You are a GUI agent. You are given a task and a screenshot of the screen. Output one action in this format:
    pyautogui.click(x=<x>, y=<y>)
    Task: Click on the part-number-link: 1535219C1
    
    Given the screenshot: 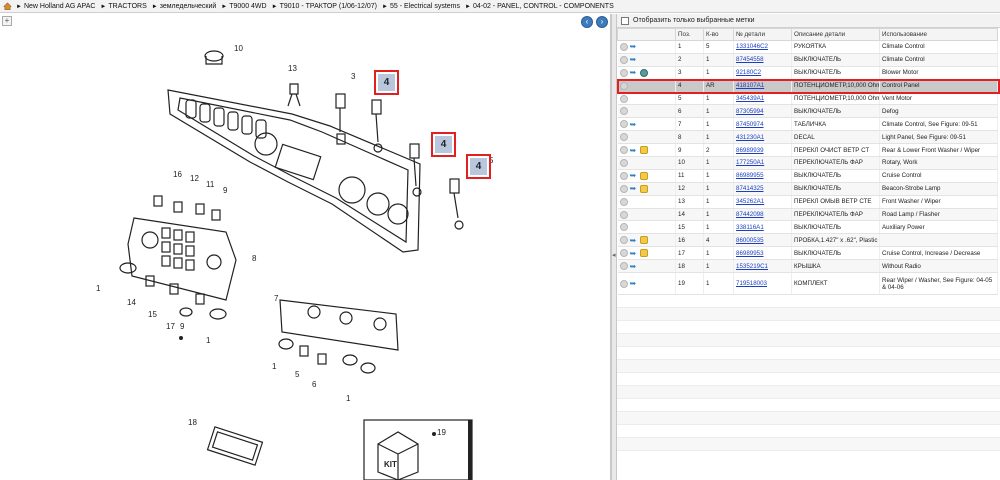 What is the action you would take?
    pyautogui.click(x=752, y=266)
    